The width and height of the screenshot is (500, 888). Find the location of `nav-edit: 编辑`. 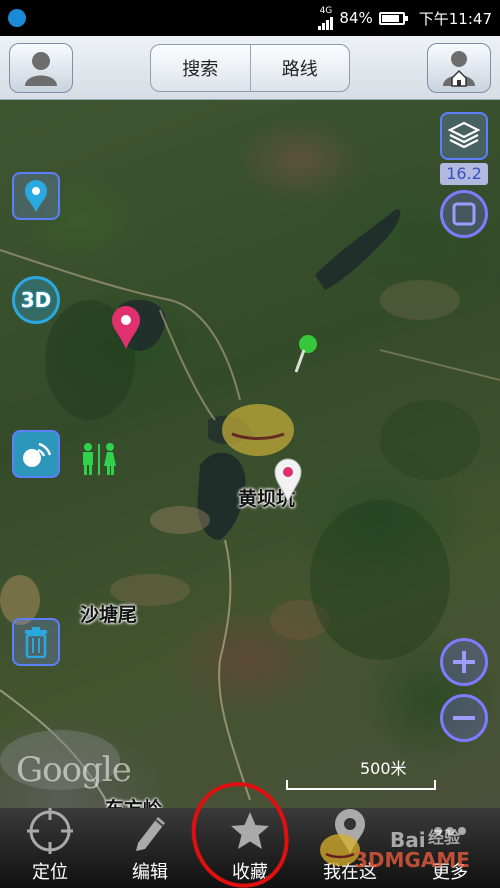

nav-edit: 编辑 is located at coordinates (150, 848).